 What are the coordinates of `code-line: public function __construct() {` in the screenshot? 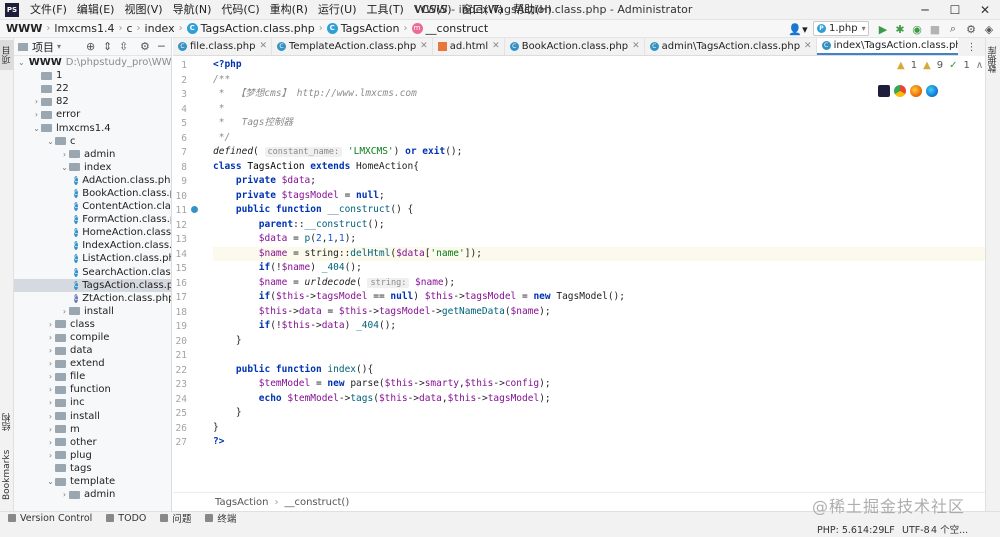 It's located at (599, 210).